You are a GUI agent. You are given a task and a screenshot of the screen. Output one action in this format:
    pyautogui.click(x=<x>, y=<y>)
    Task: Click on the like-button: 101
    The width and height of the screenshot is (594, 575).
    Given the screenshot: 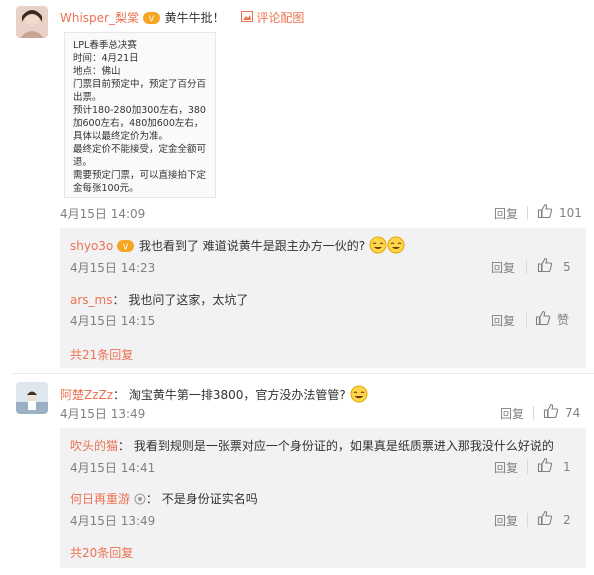 What is the action you would take?
    pyautogui.click(x=559, y=212)
    